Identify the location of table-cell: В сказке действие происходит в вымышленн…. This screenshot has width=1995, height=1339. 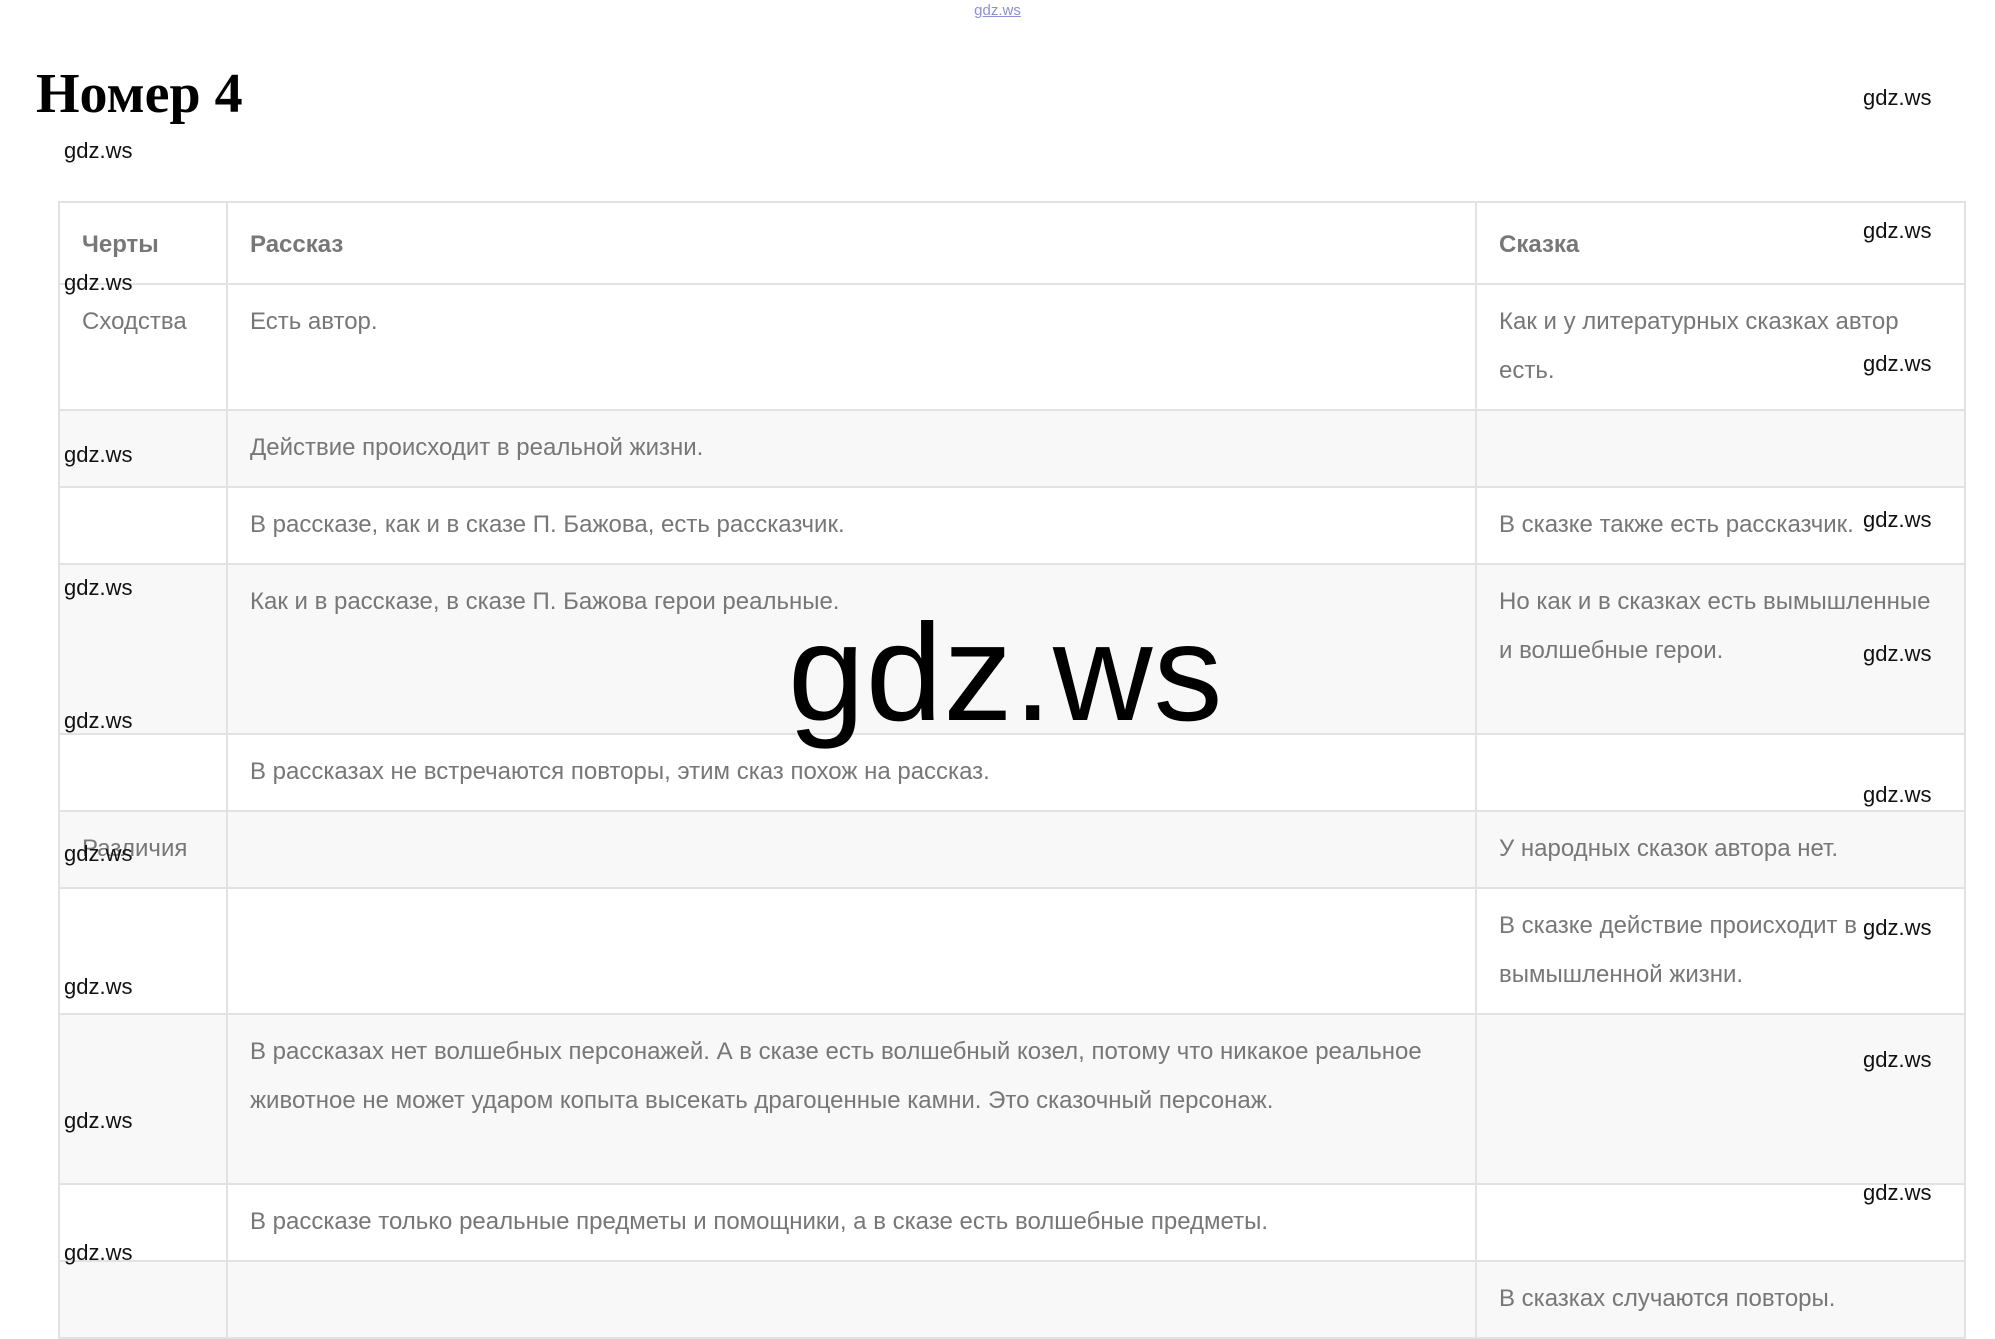
(1720, 951).